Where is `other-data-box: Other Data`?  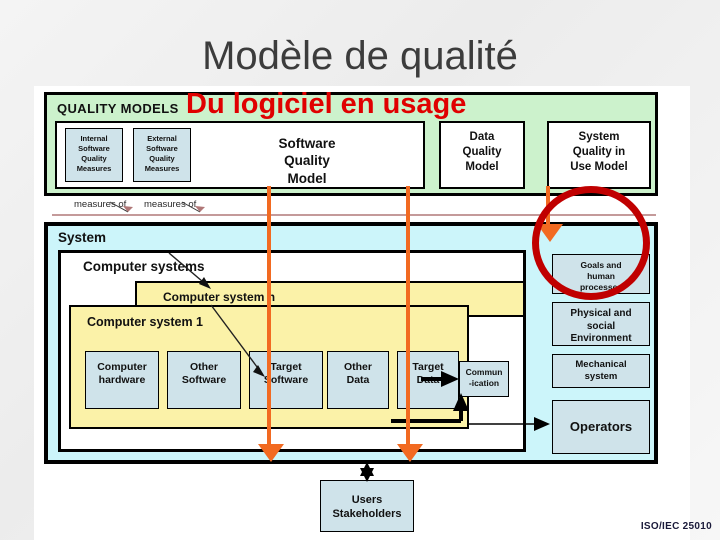 other-data-box: Other Data is located at coordinates (358, 380).